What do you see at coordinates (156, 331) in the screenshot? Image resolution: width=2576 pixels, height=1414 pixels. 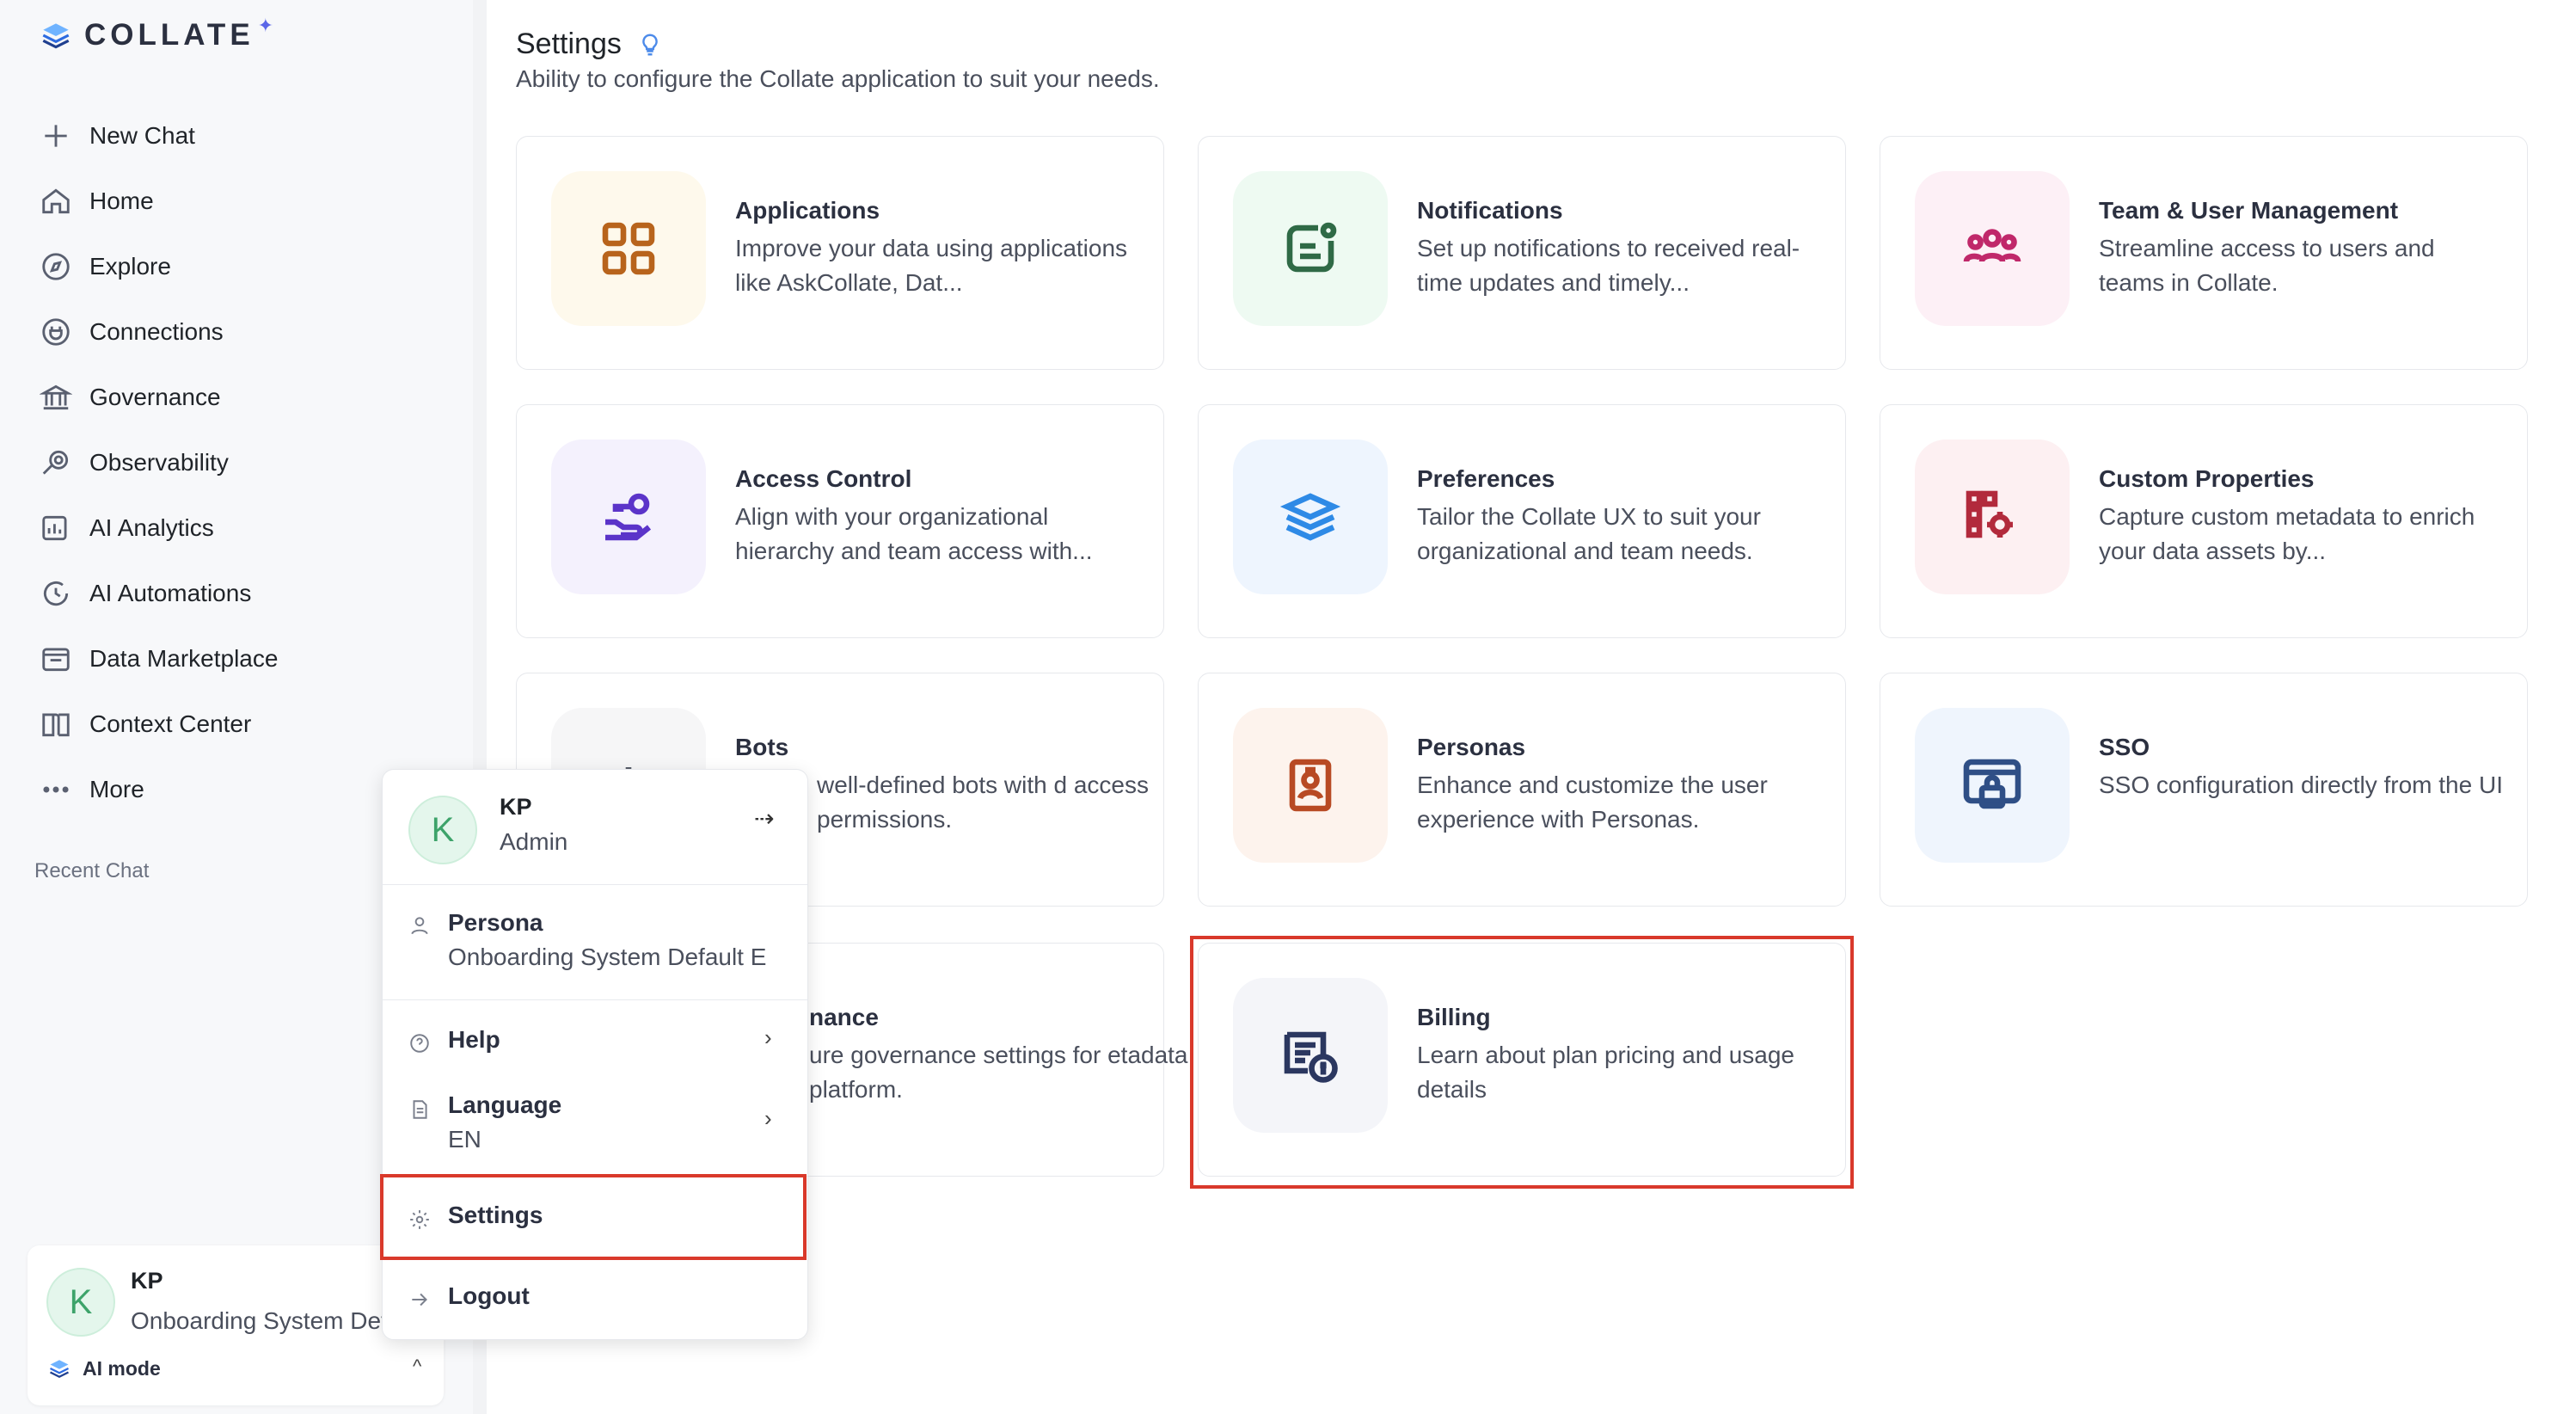 I see `nav-label: Connections` at bounding box center [156, 331].